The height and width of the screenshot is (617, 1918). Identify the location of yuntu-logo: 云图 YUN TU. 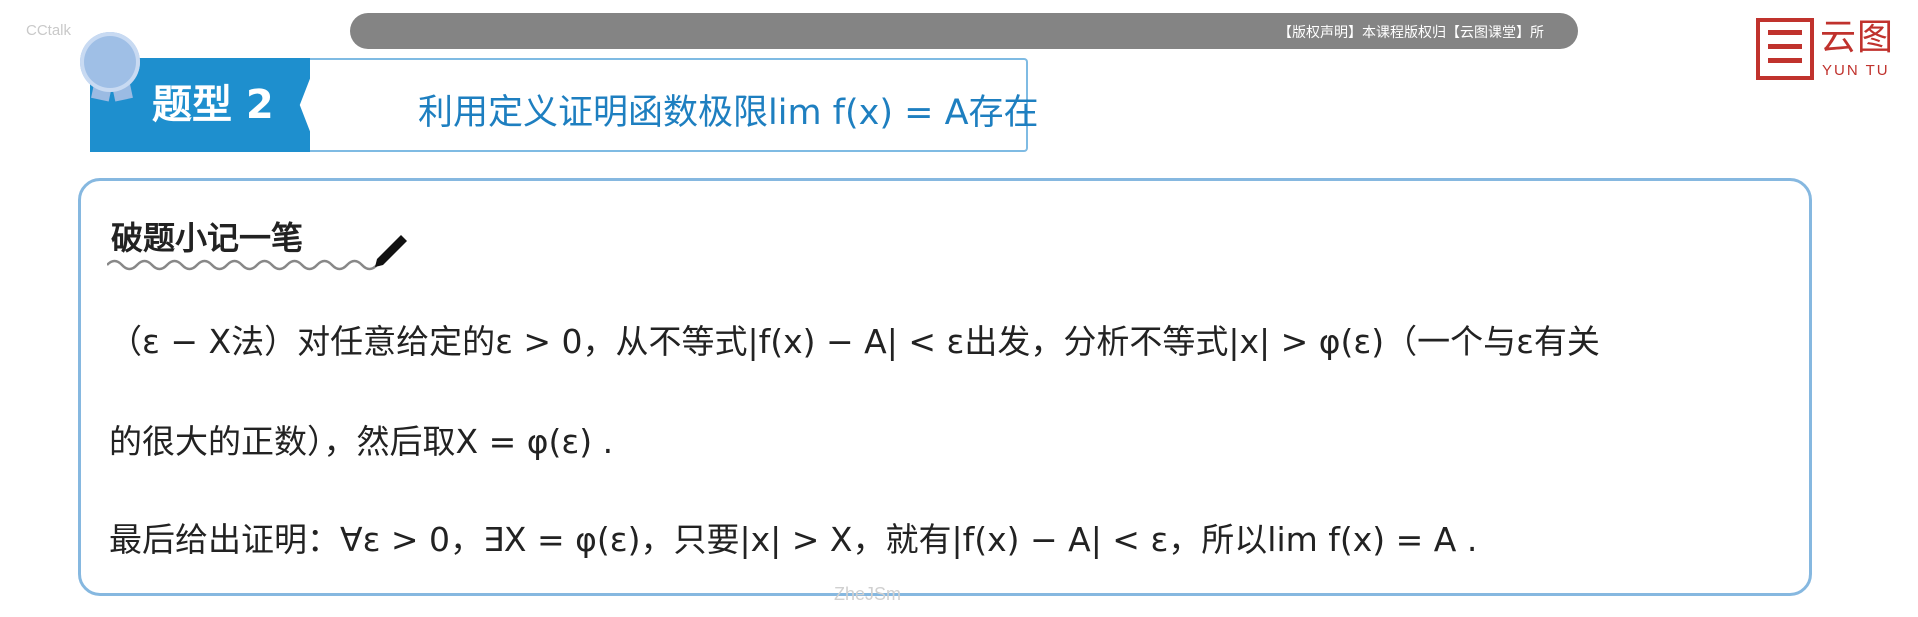
(1826, 51).